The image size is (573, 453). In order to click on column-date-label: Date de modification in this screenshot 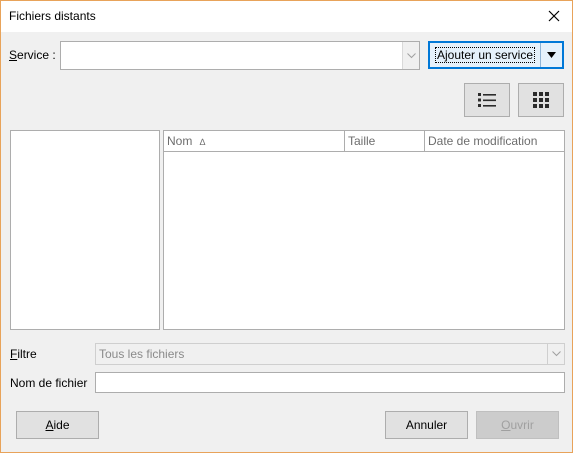, I will do `click(483, 141)`.